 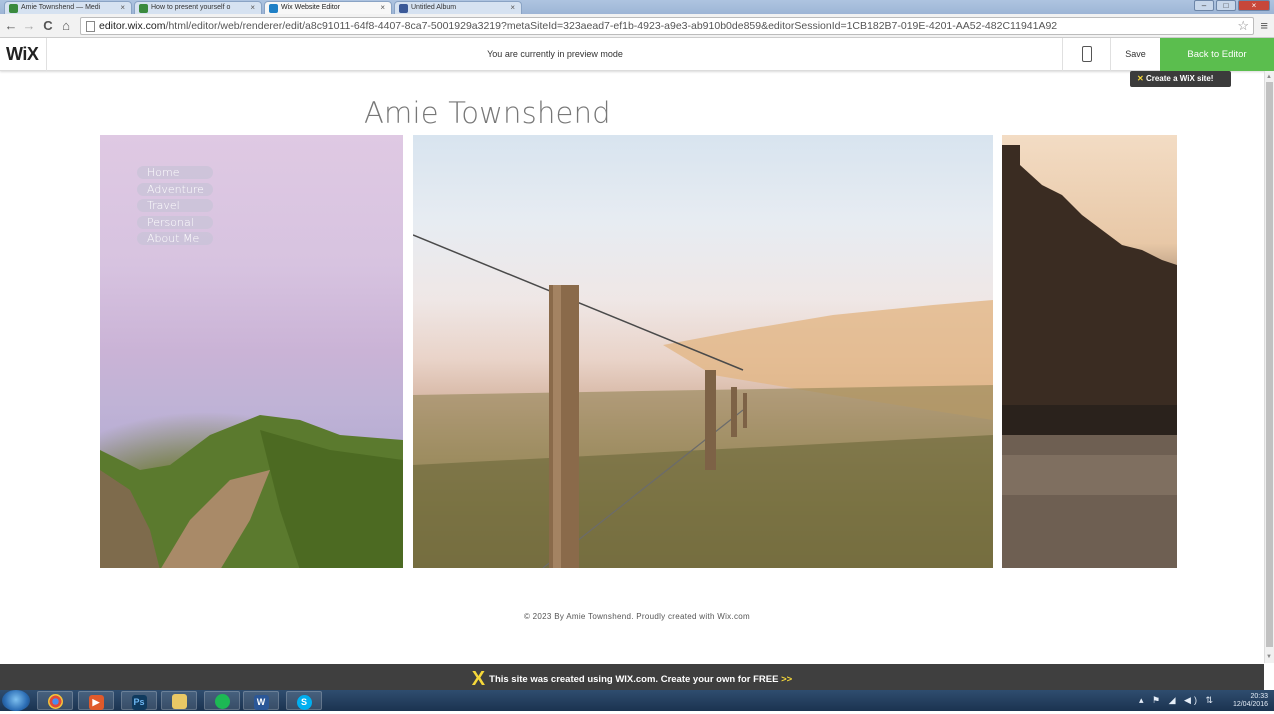 I want to click on site-title: Amie Townshend, so click(x=487, y=113).